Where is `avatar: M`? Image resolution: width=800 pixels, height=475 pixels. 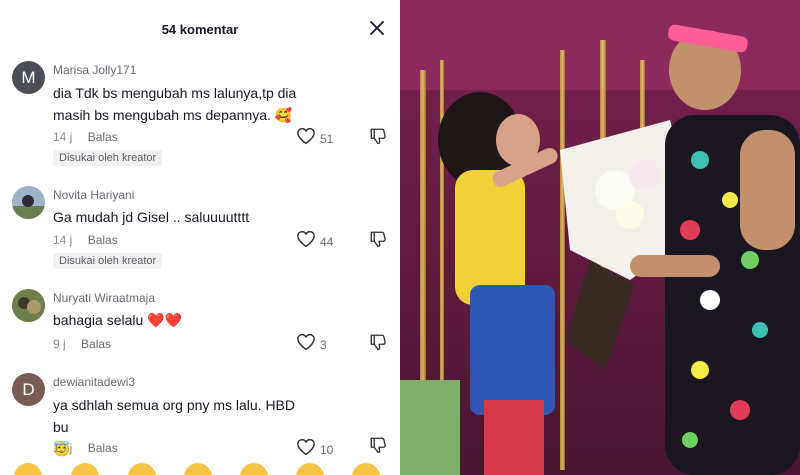
avatar: M is located at coordinates (28, 77).